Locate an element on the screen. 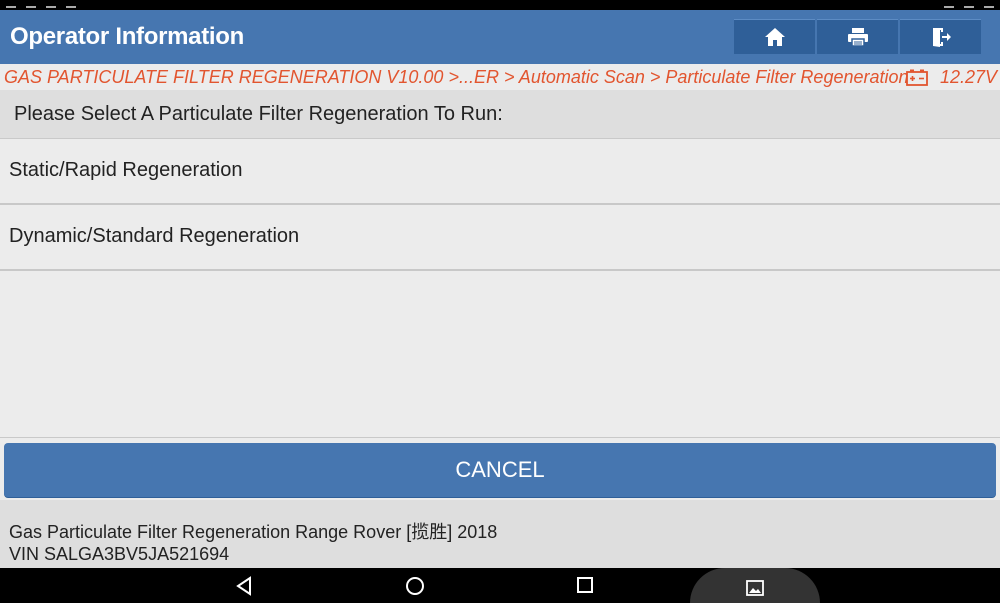 The height and width of the screenshot is (603, 1000). page-title: Operator Information is located at coordinates (127, 36).